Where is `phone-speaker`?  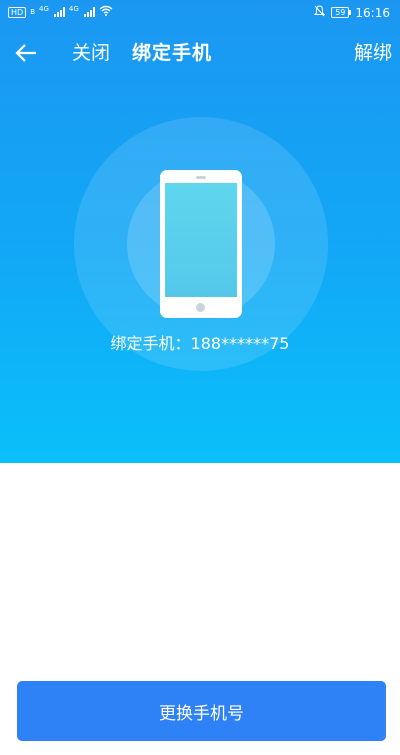
phone-speaker is located at coordinates (201, 177).